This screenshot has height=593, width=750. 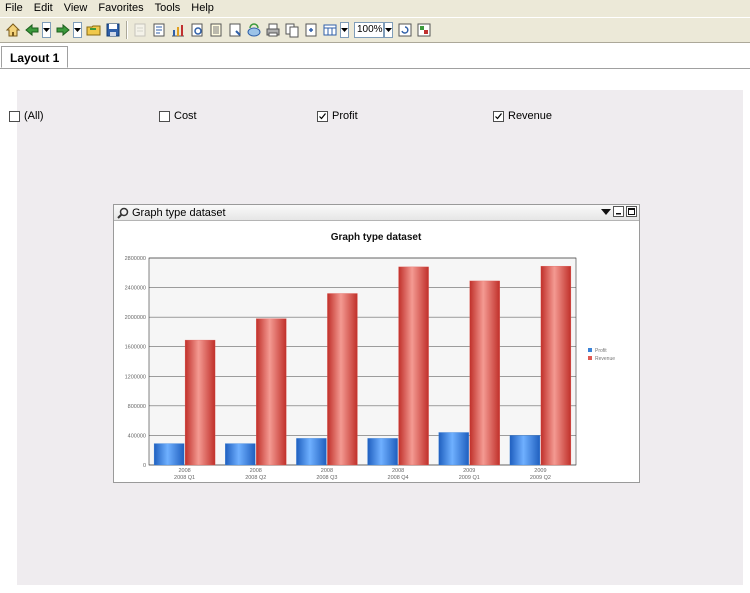 I want to click on checkbox-cost, so click(x=164, y=116).